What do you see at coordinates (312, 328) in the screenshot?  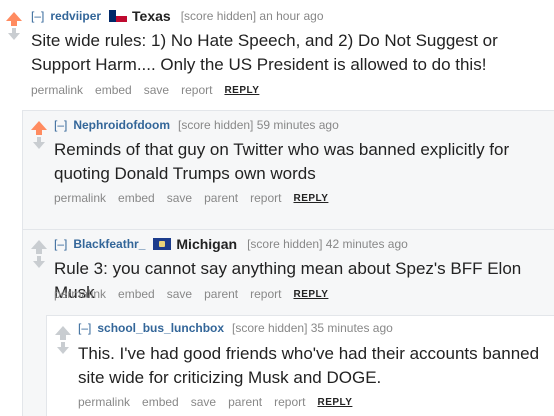 I see `score-timestamp: [score hidden] 35 minutes ago` at bounding box center [312, 328].